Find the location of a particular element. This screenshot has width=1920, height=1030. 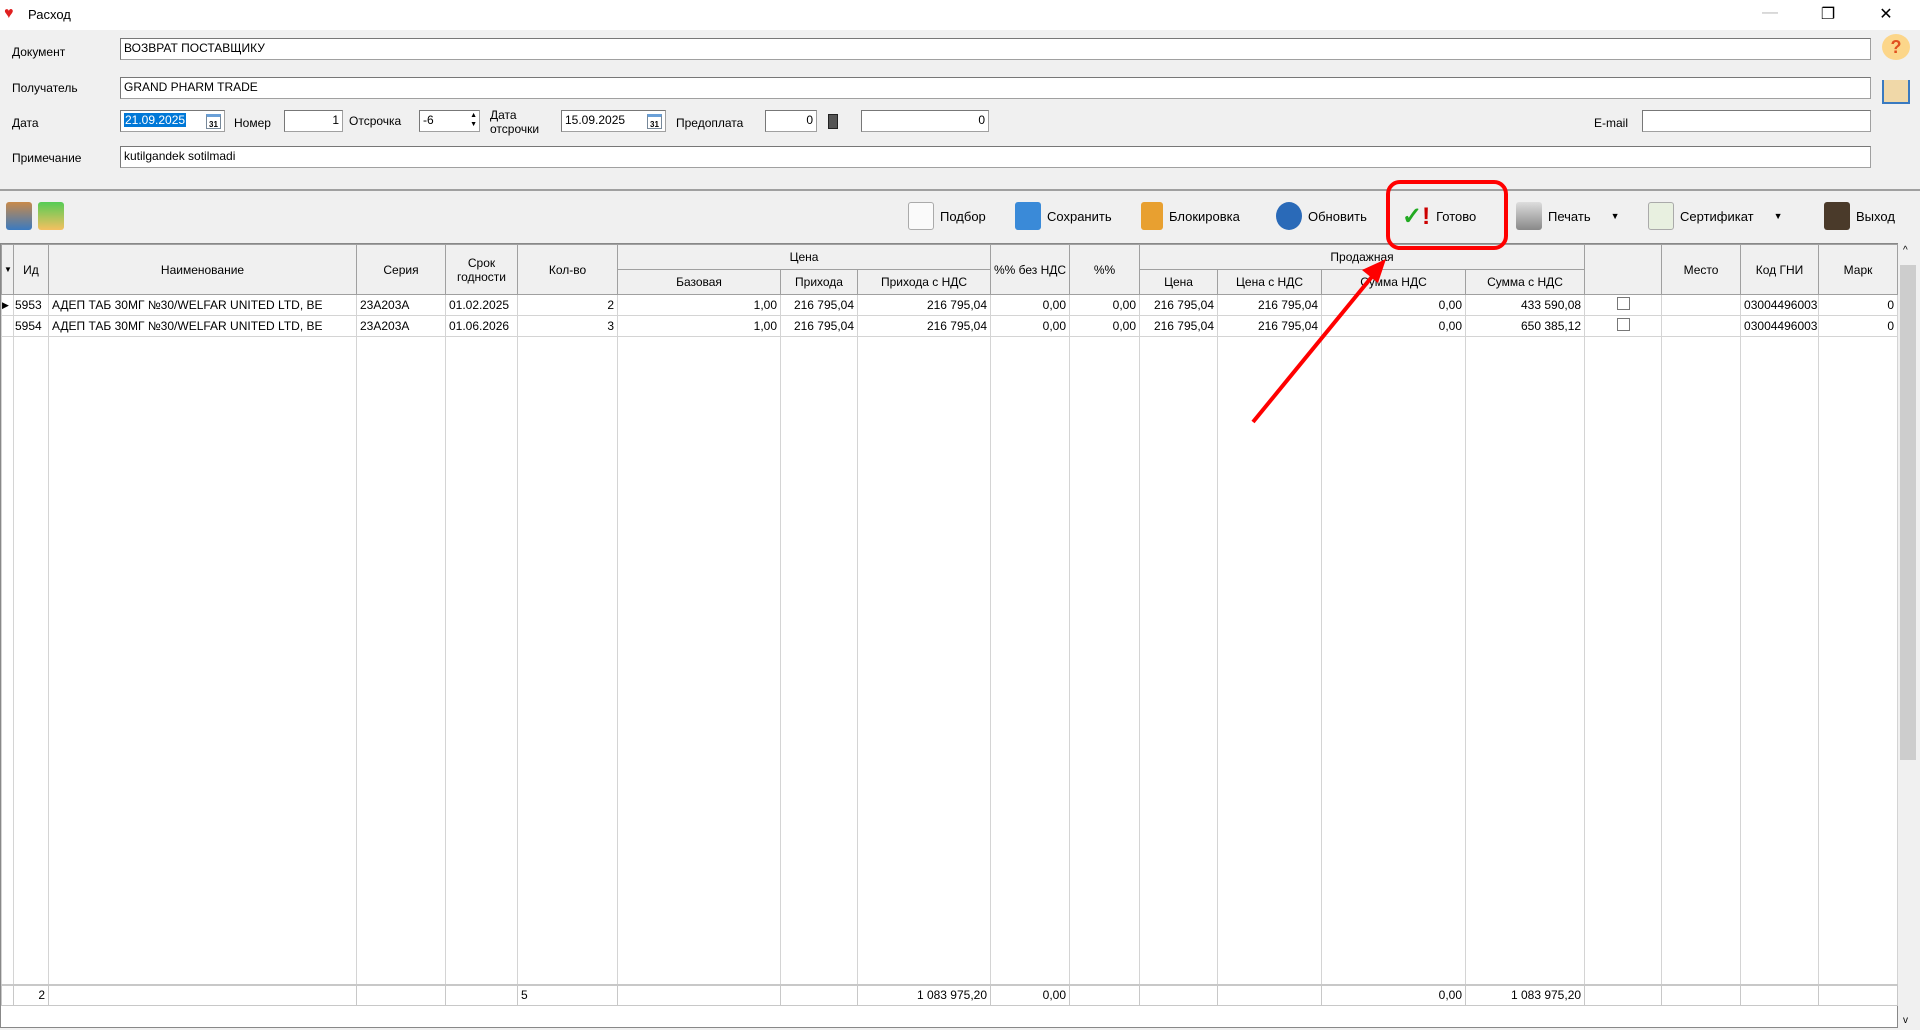

users-edit-icon is located at coordinates (19, 216).